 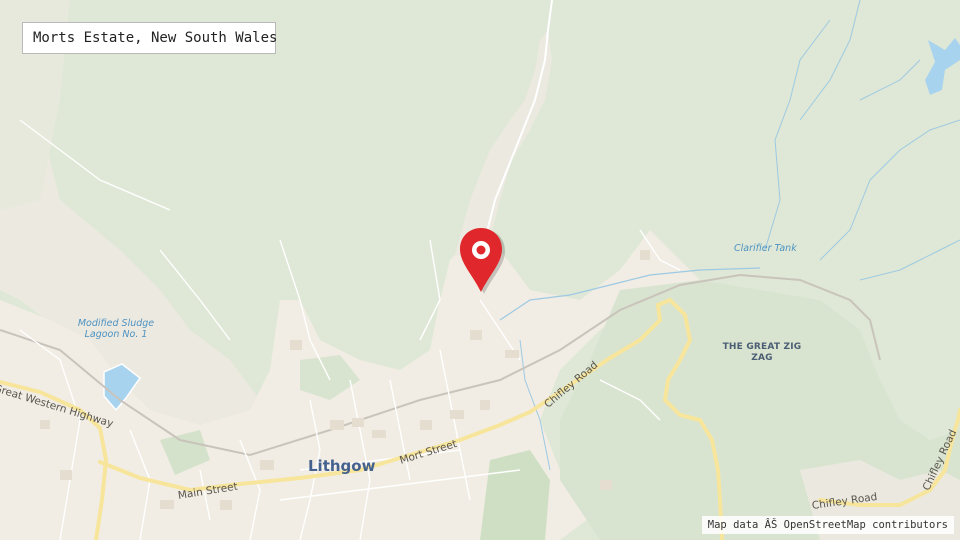 I want to click on sludge-lagoon-label-line-1: Modified Sludge, so click(x=116, y=323).